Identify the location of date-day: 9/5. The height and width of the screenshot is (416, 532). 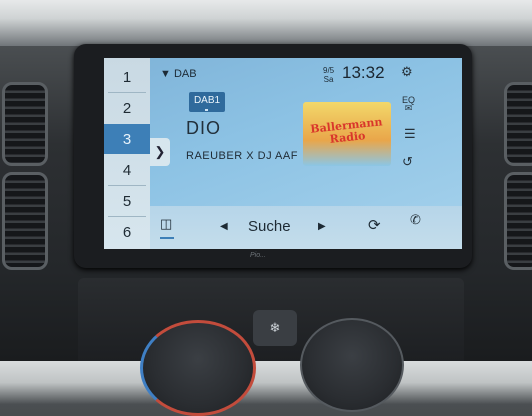
(329, 70).